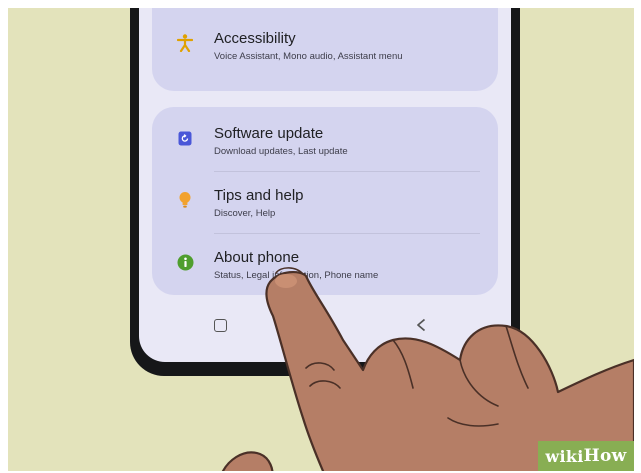  I want to click on watermark-wiki: wiki, so click(564, 456).